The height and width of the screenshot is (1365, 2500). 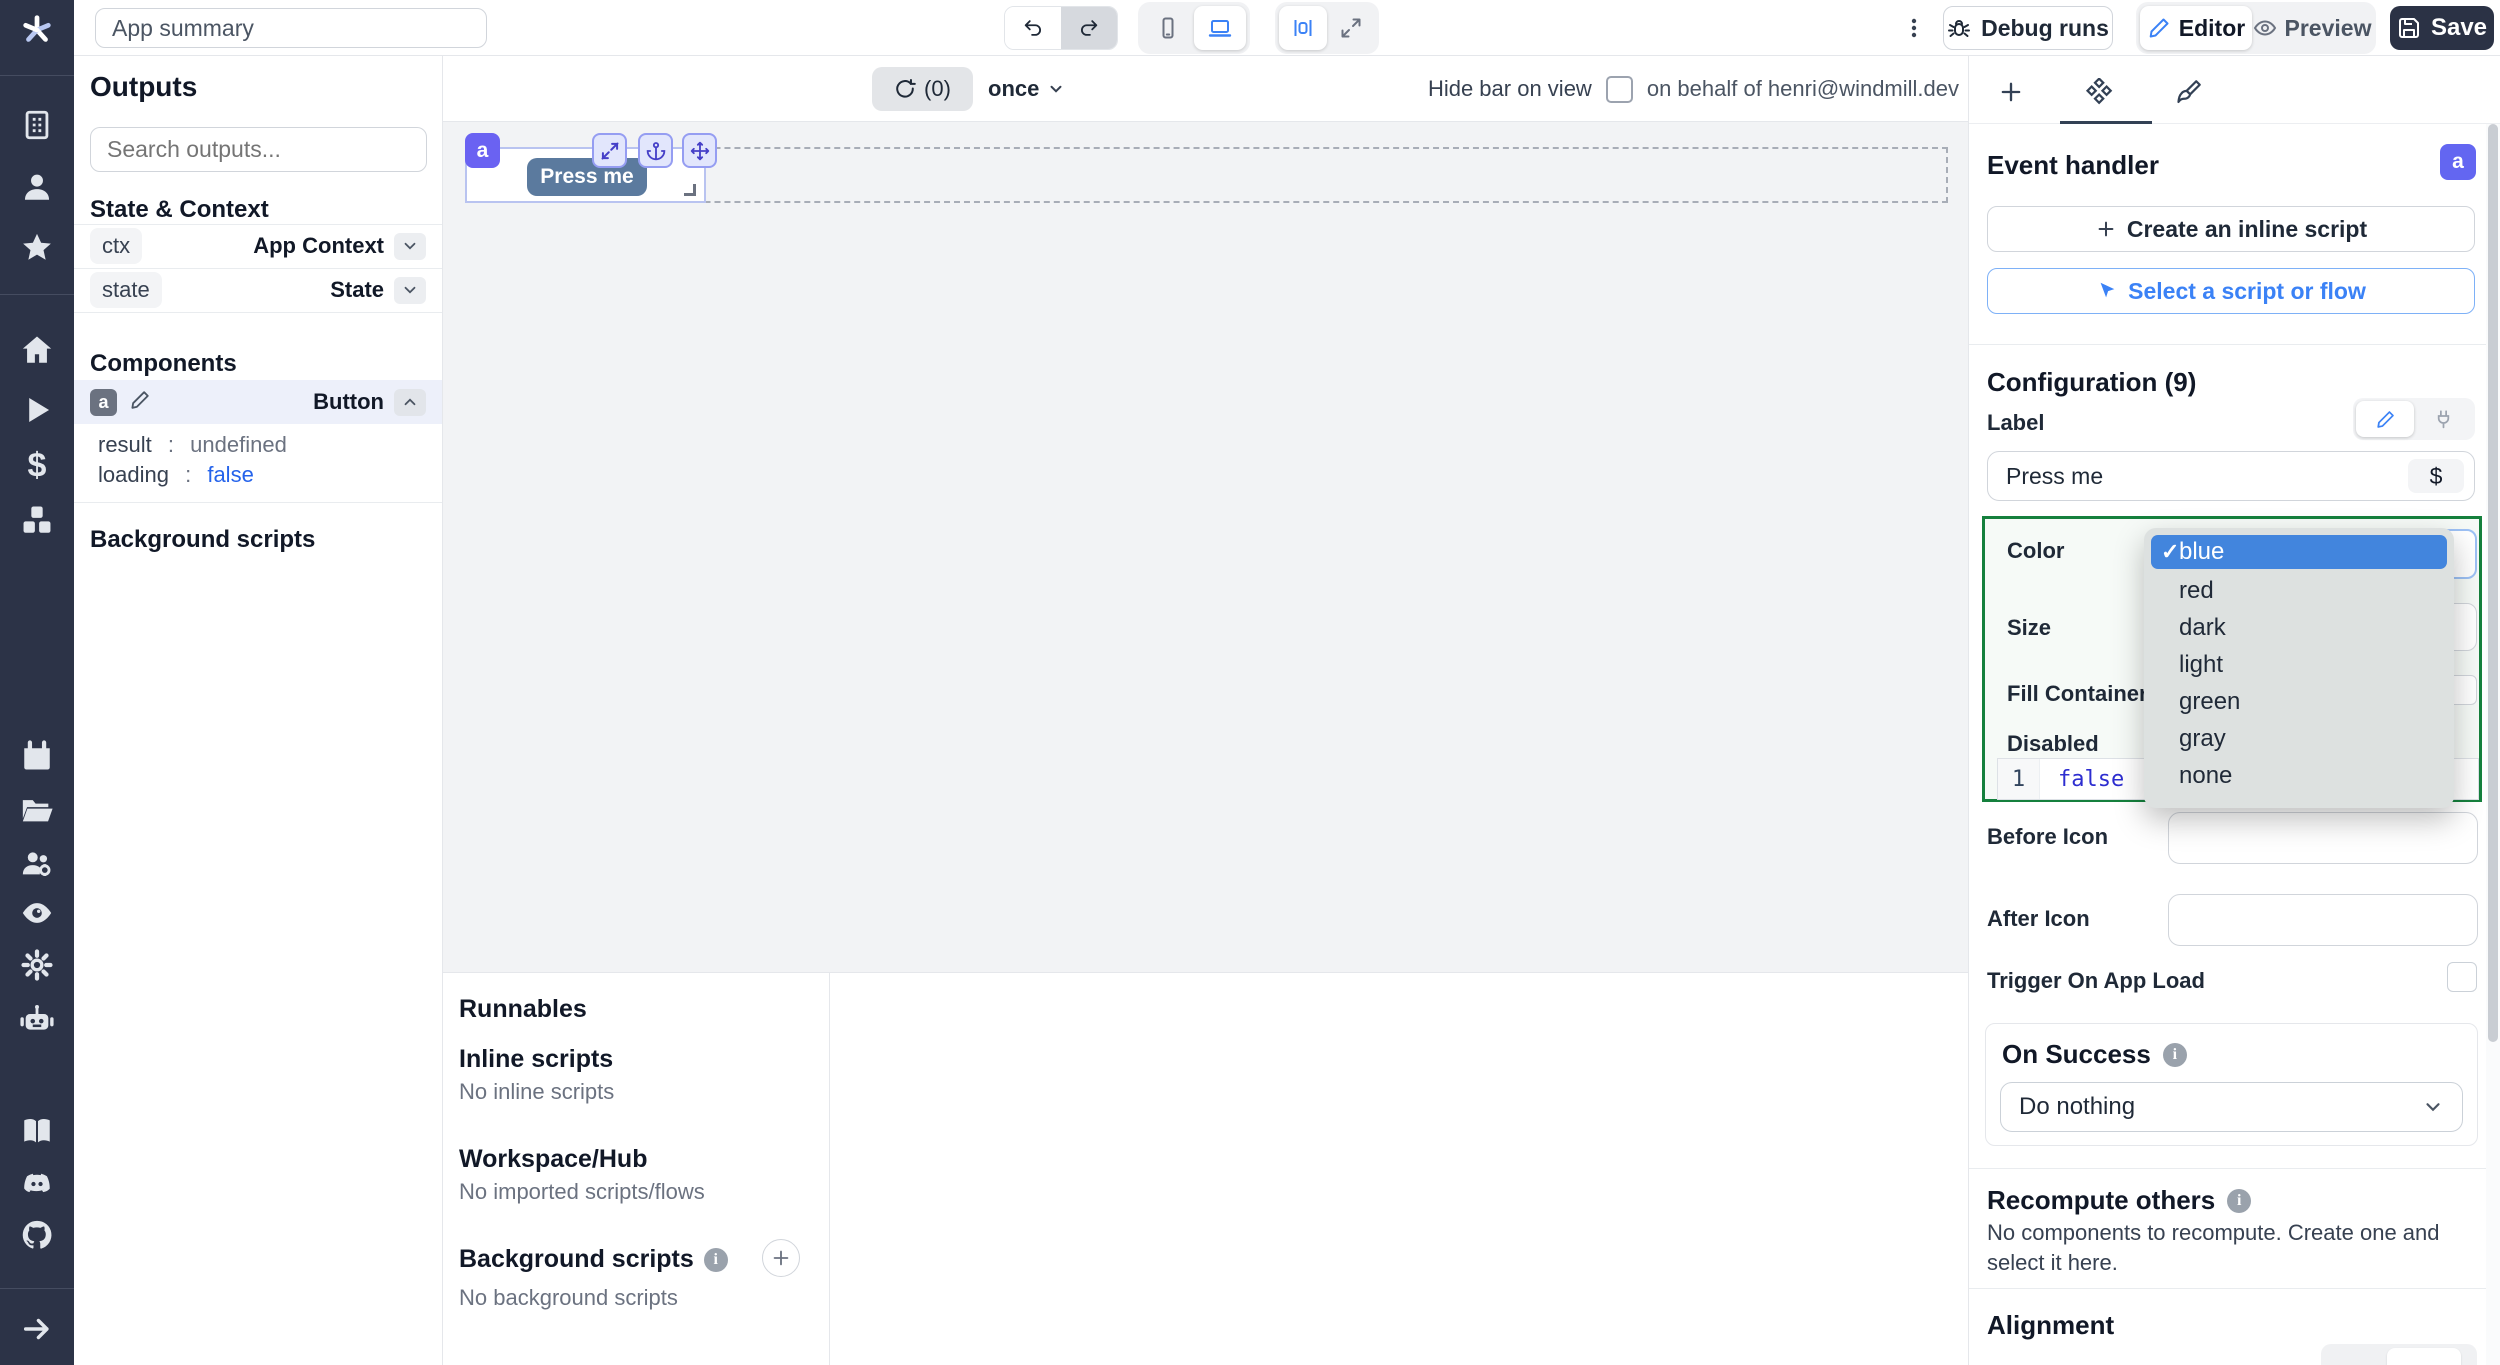 What do you see at coordinates (258, 246) in the screenshot?
I see `output-row-ctx: ctx App Context` at bounding box center [258, 246].